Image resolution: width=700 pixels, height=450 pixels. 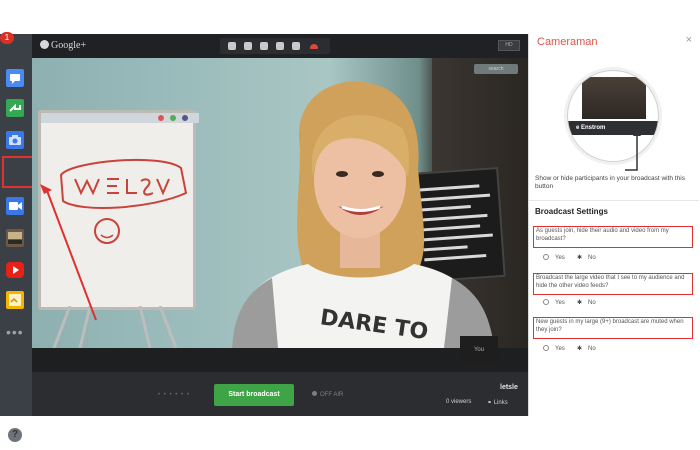 What do you see at coordinates (554, 257) in the screenshot?
I see `yes-radio-1: Yes` at bounding box center [554, 257].